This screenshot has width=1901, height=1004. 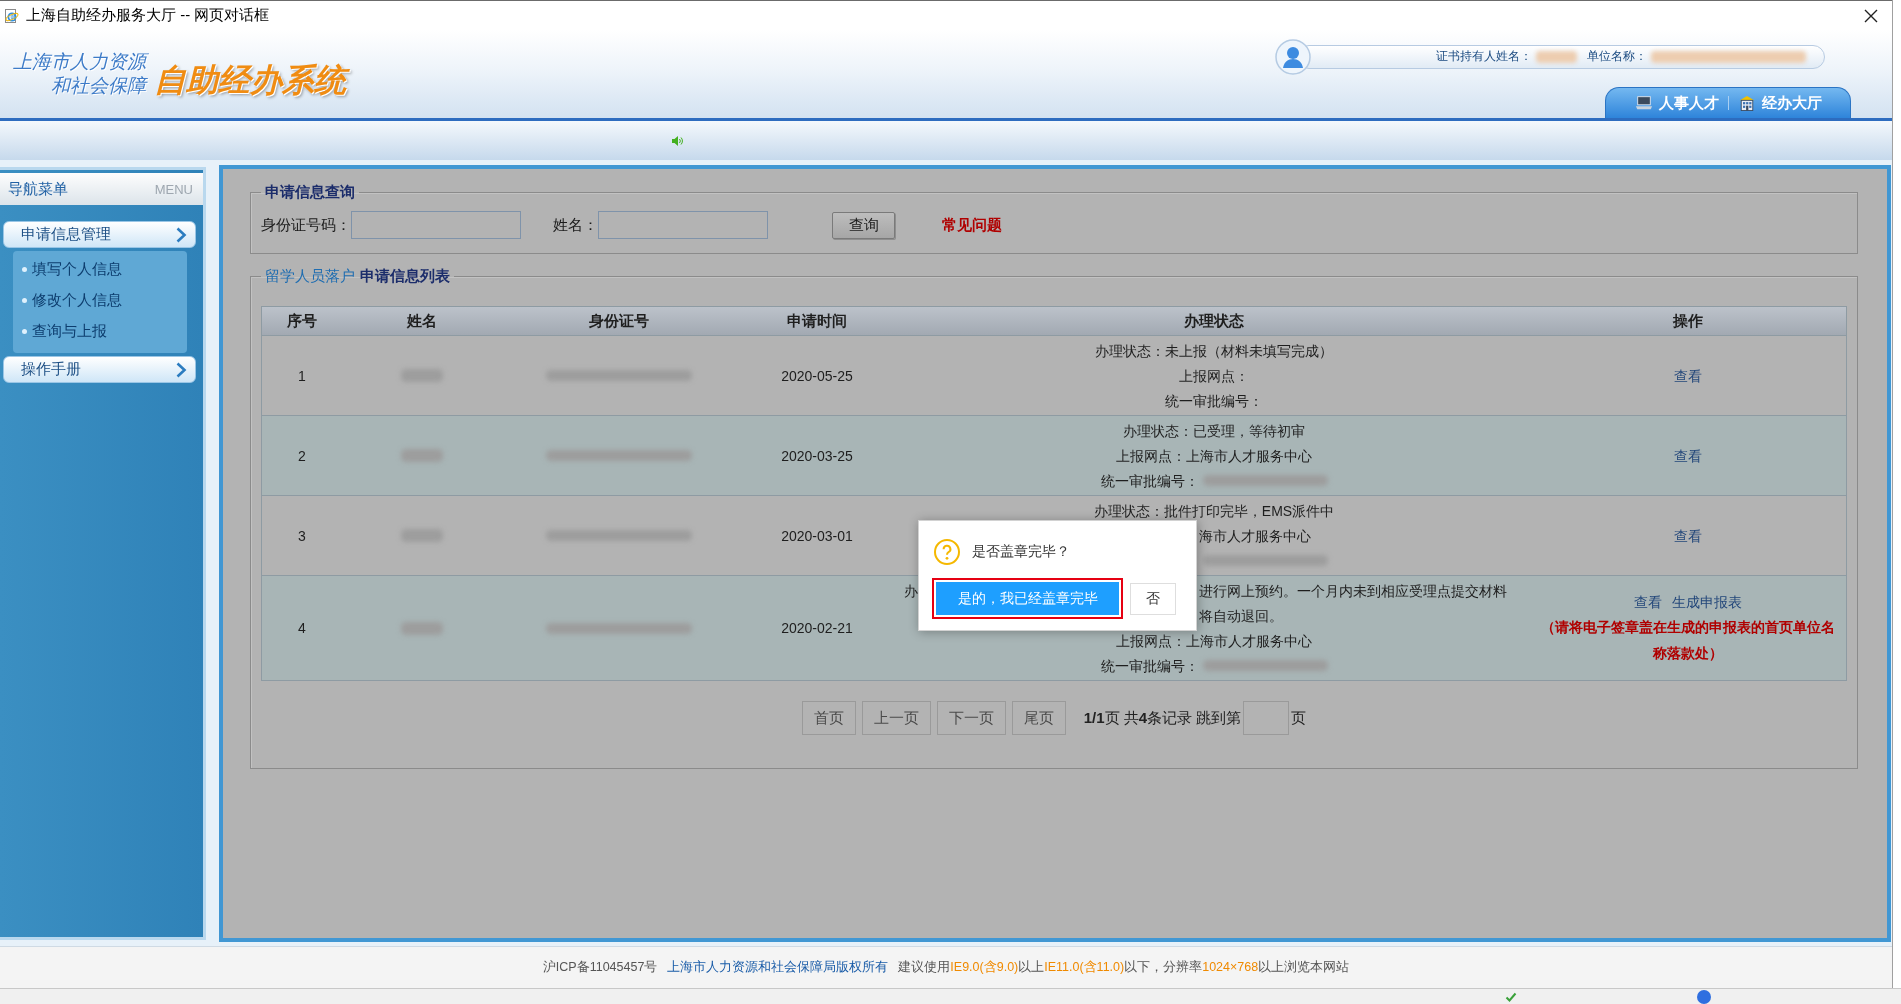 What do you see at coordinates (600, 967) in the screenshot?
I see `icp-text: 沪ICP备11045457号` at bounding box center [600, 967].